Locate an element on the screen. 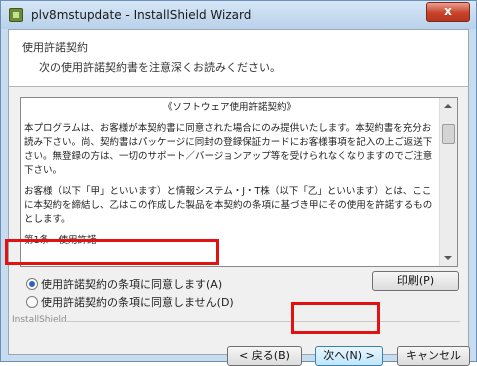  page-title: 使用許諾契約 is located at coordinates (55, 47).